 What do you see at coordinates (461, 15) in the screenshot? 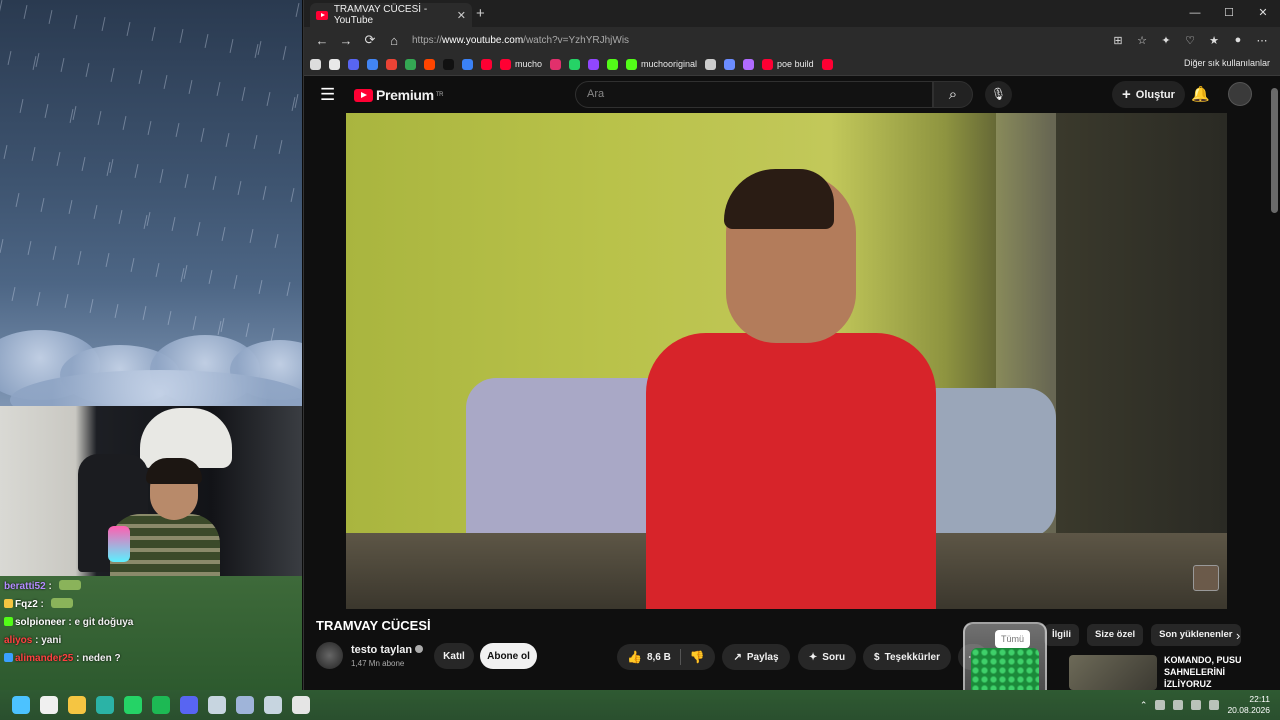
I see `tab-close-icon: ✕` at bounding box center [461, 15].